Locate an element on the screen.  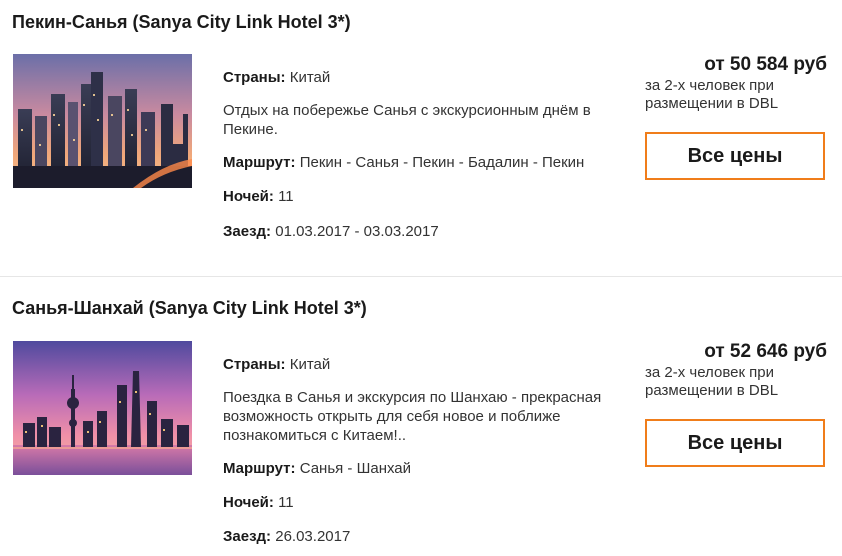
tour-title-link: Пекин-Санья (Sanya City Link Hotel 3*) is located at coordinates (181, 22).